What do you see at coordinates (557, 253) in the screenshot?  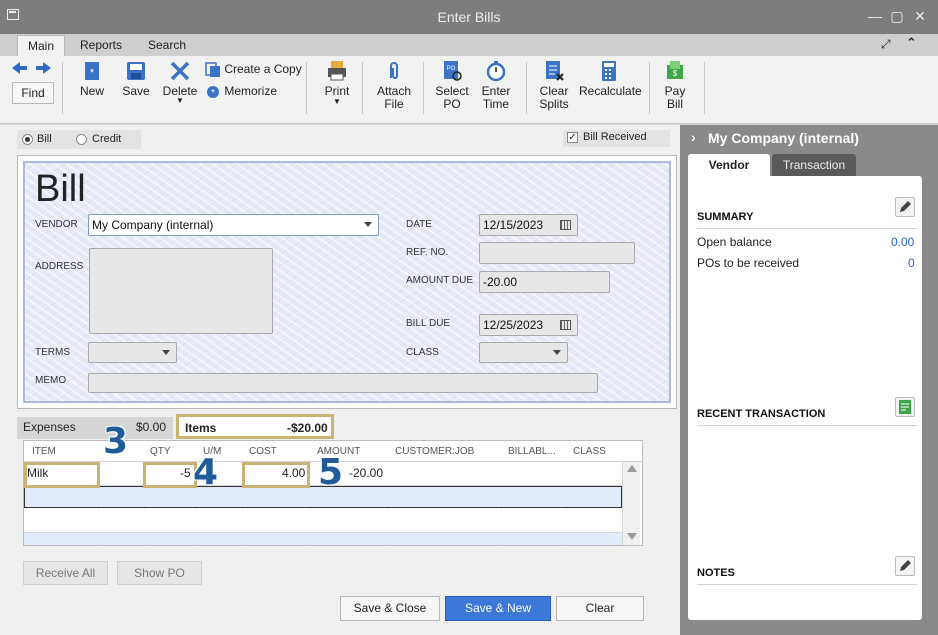 I see `ref-no-field` at bounding box center [557, 253].